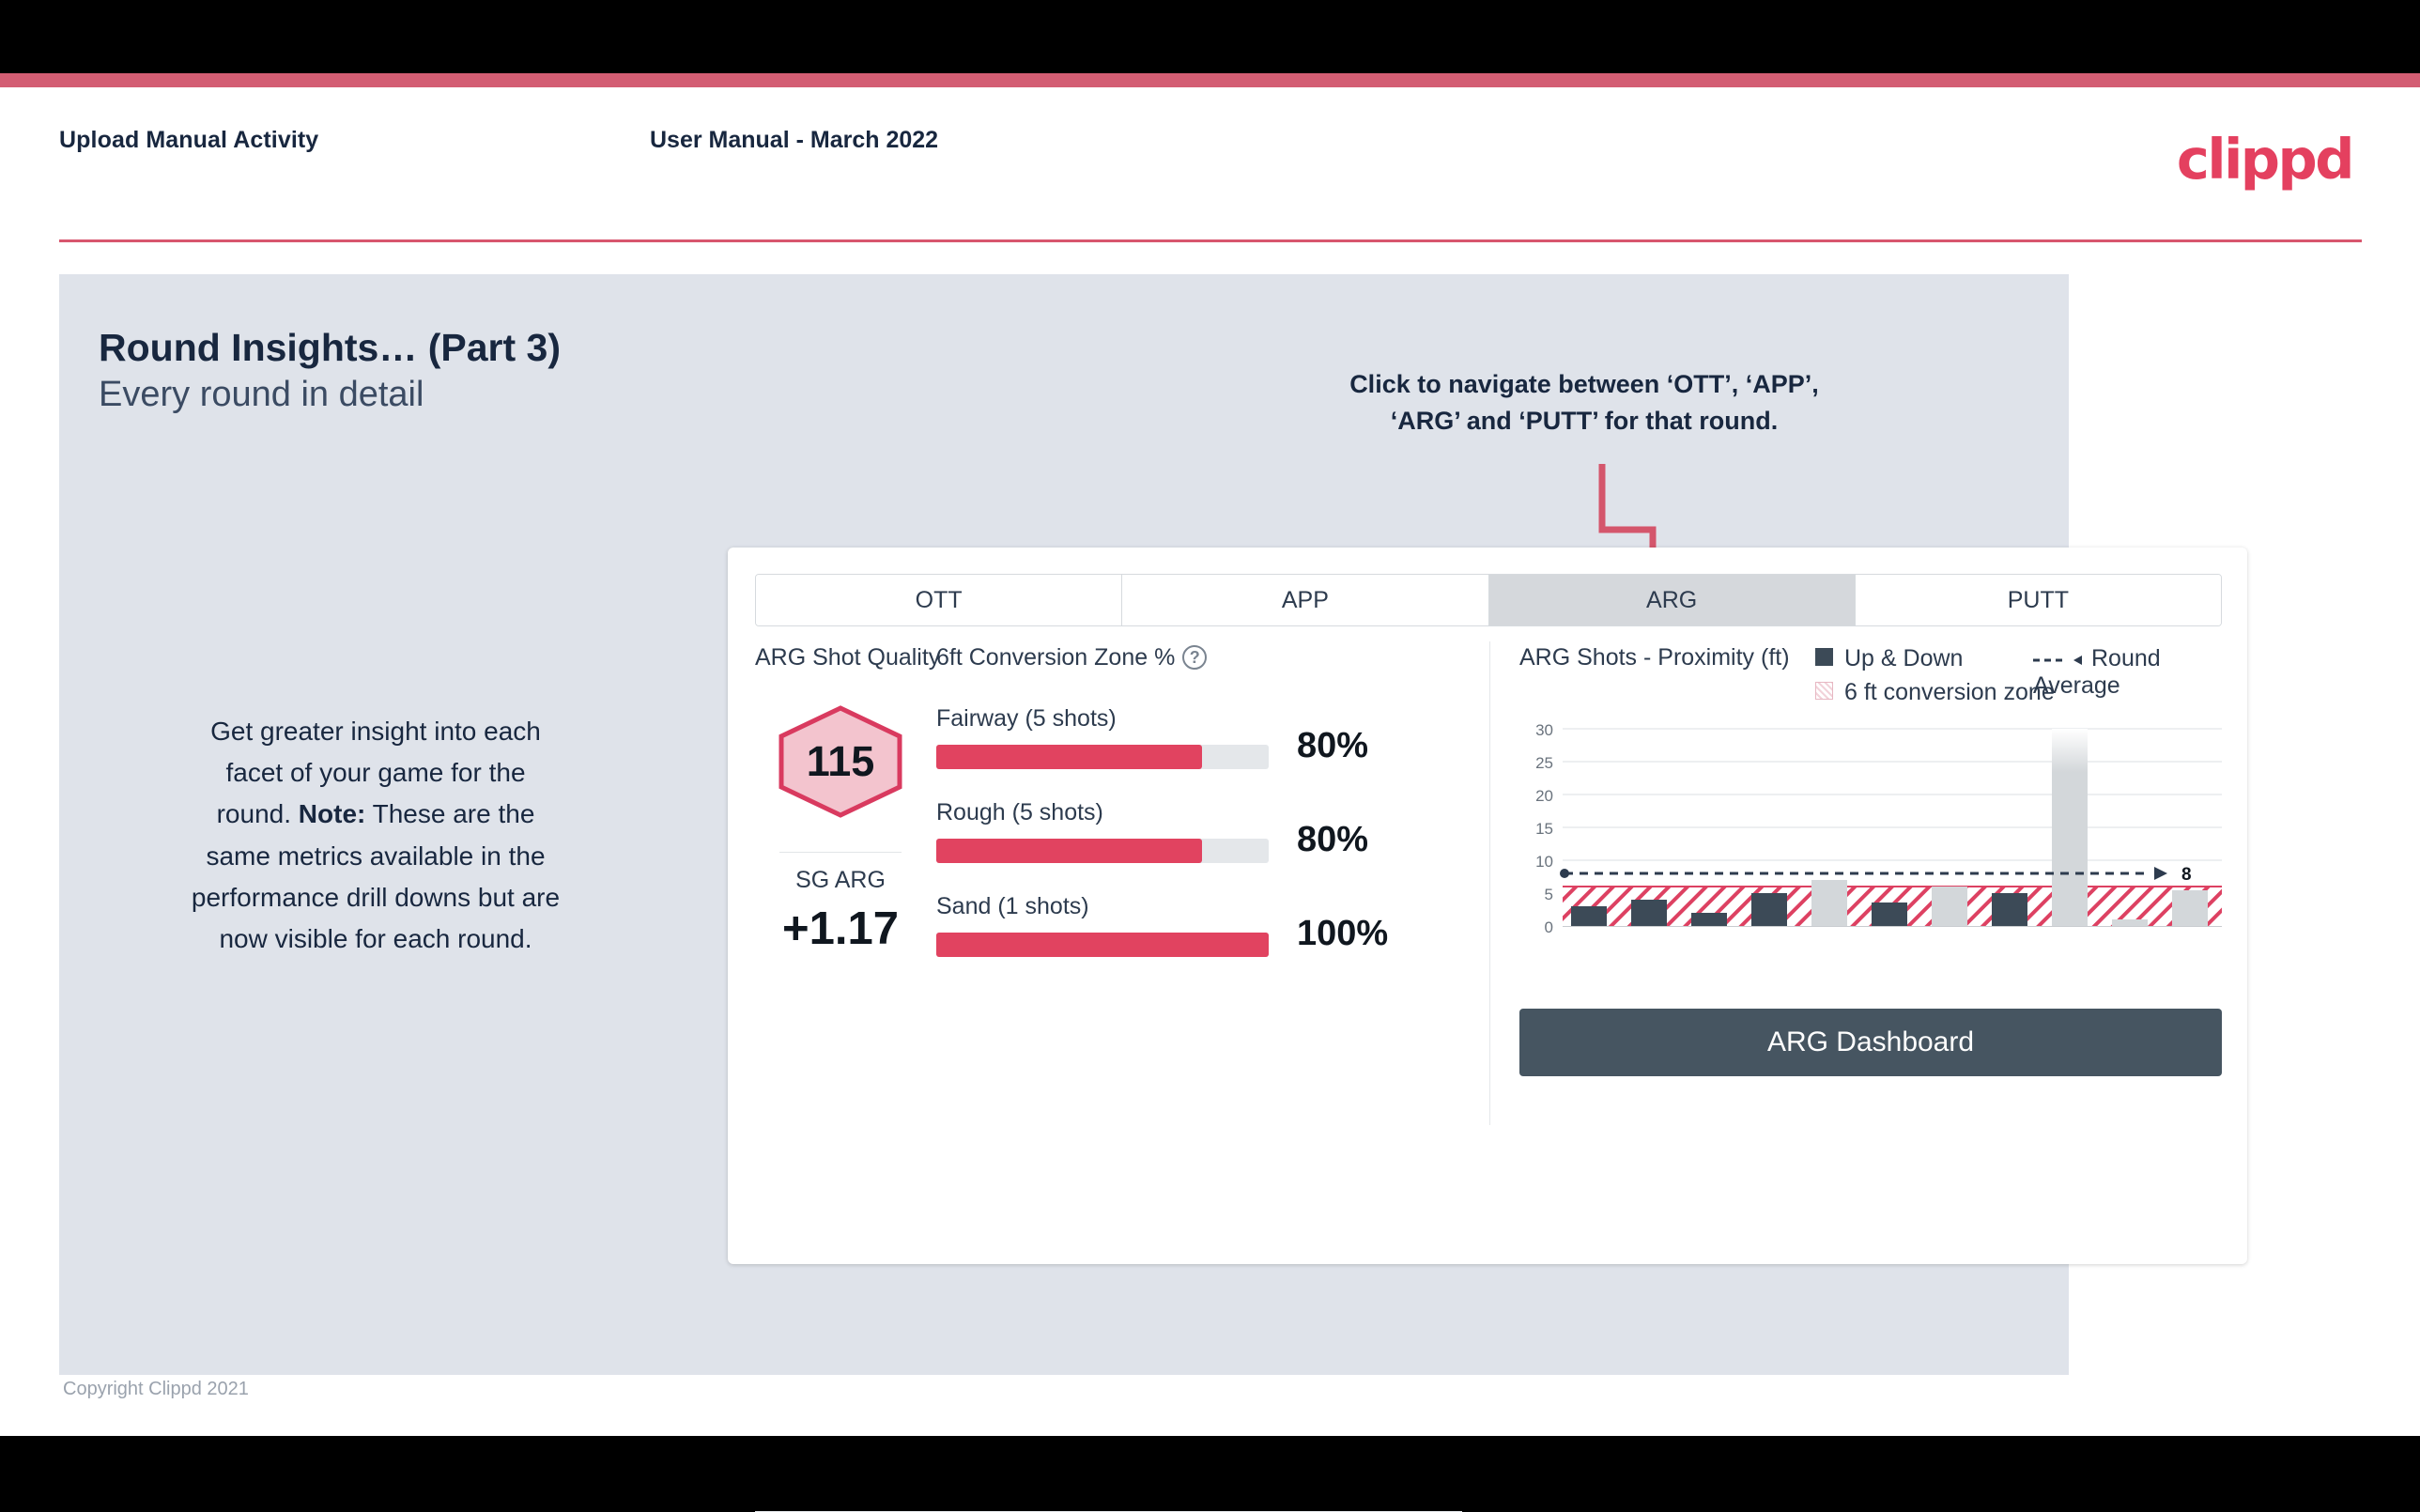  What do you see at coordinates (156, 1389) in the screenshot?
I see `copyright-text: Copyright Clippd 2021` at bounding box center [156, 1389].